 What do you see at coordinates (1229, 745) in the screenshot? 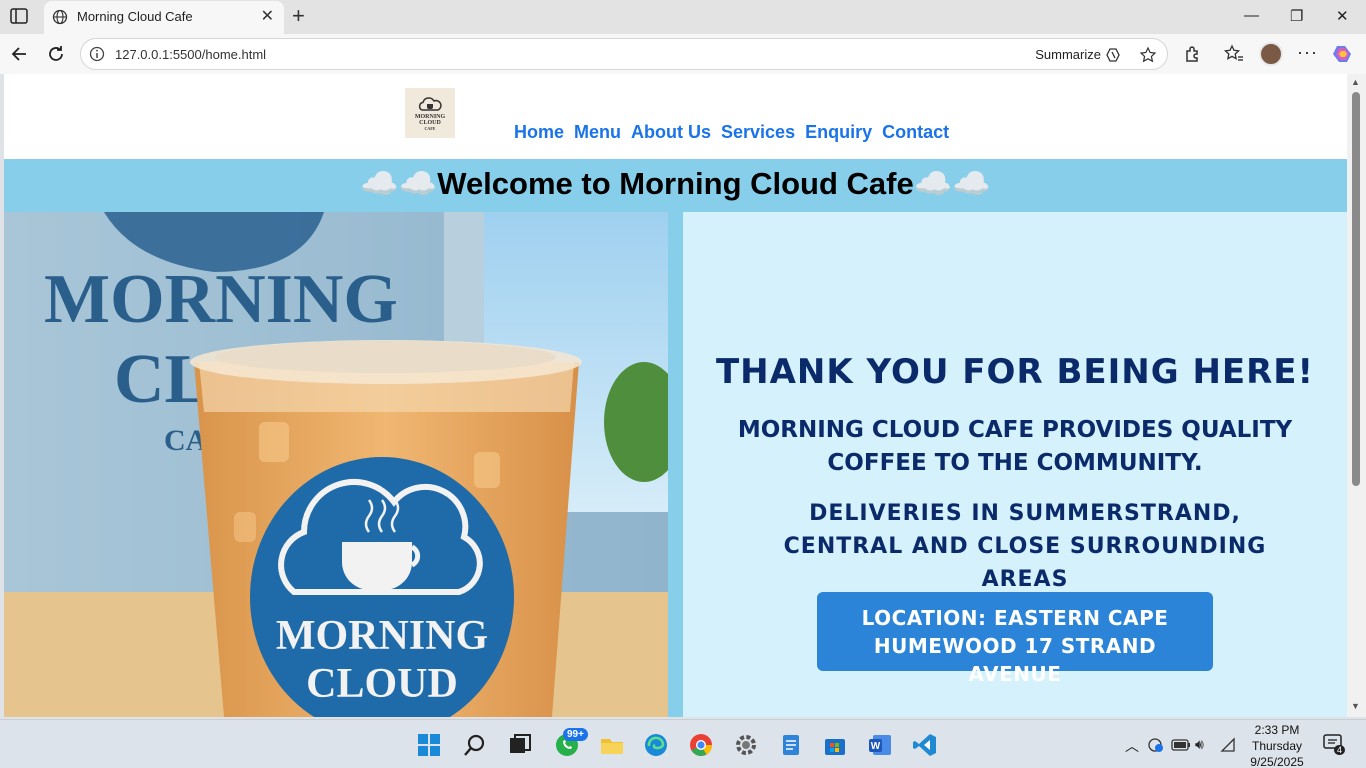
I see `wifi-icon` at bounding box center [1229, 745].